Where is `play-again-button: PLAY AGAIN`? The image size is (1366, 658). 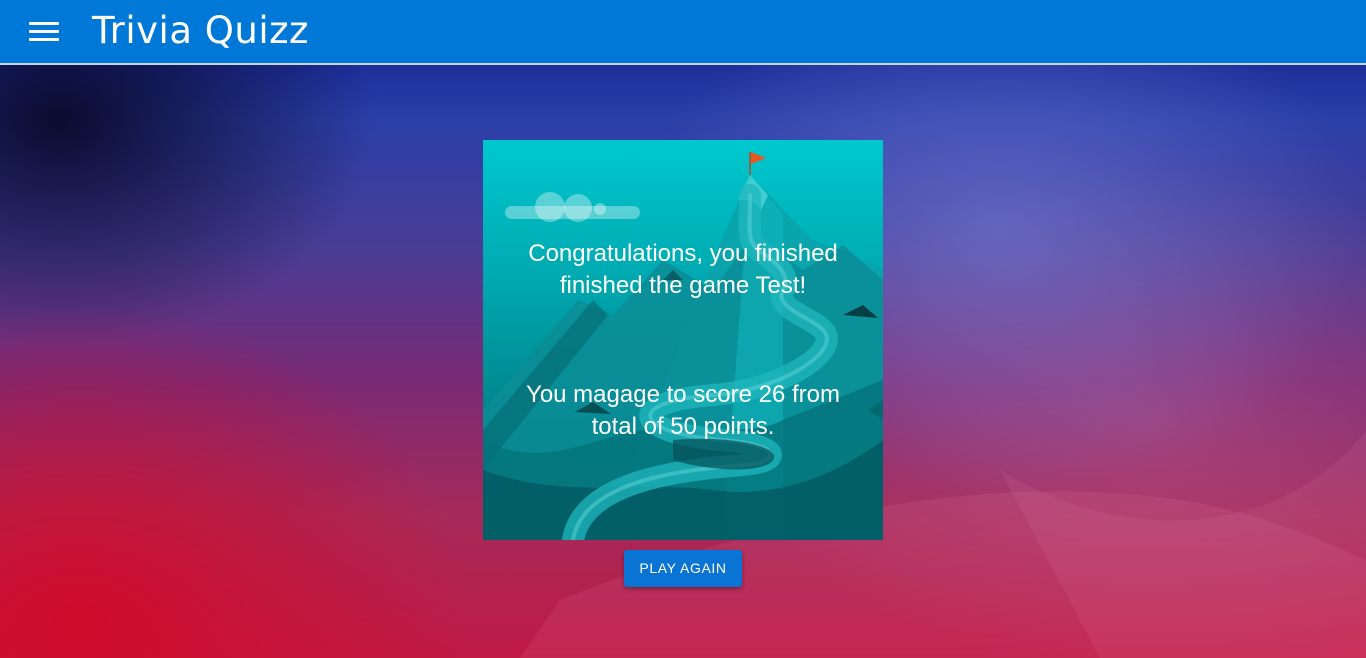 play-again-button: PLAY AGAIN is located at coordinates (683, 568).